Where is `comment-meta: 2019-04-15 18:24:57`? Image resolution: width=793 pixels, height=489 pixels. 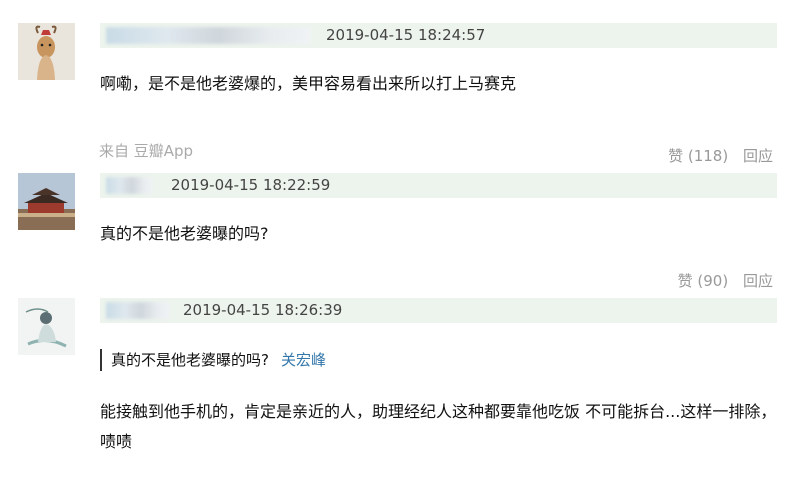
comment-meta: 2019-04-15 18:24:57 is located at coordinates (438, 35).